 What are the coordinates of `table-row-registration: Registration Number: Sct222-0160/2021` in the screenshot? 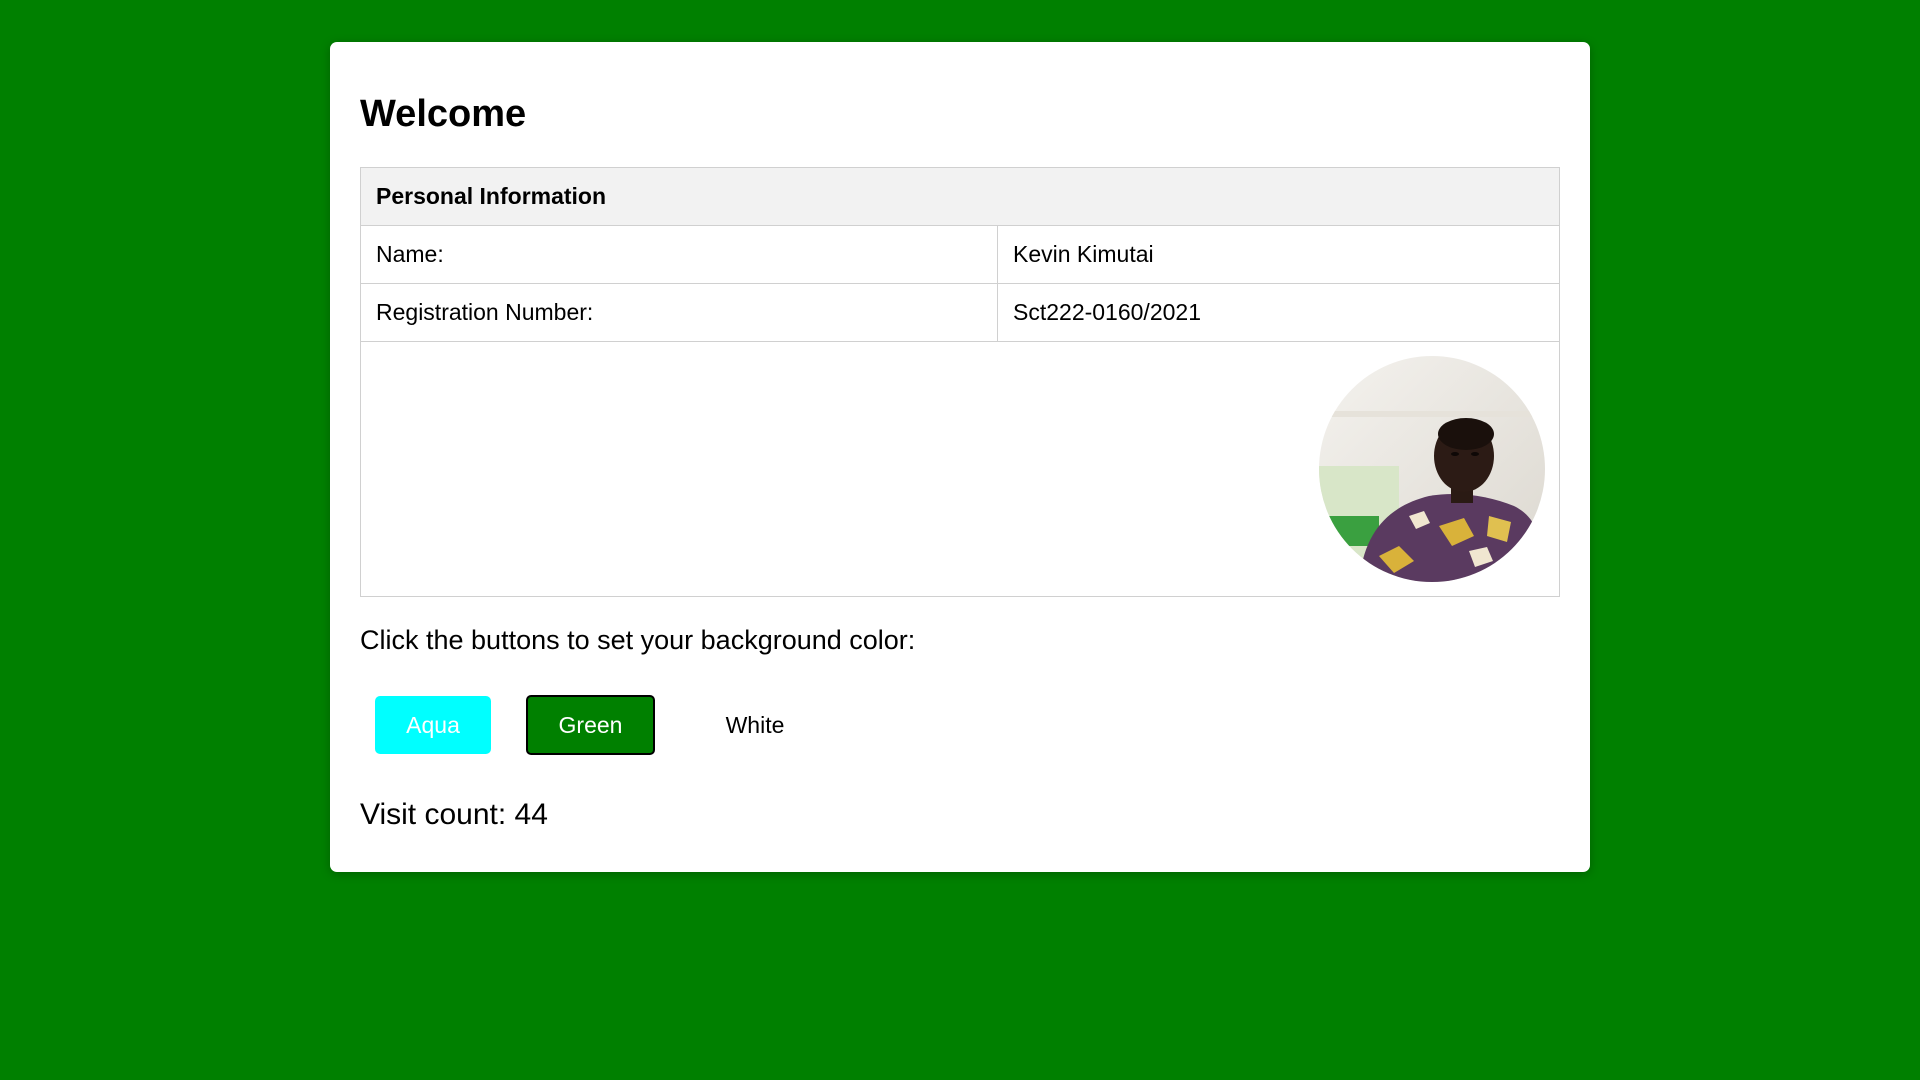 It's located at (960, 312).